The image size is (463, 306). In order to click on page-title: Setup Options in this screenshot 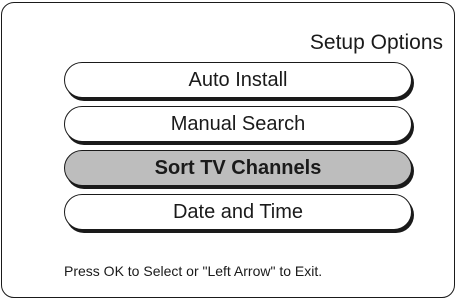, I will do `click(376, 42)`.